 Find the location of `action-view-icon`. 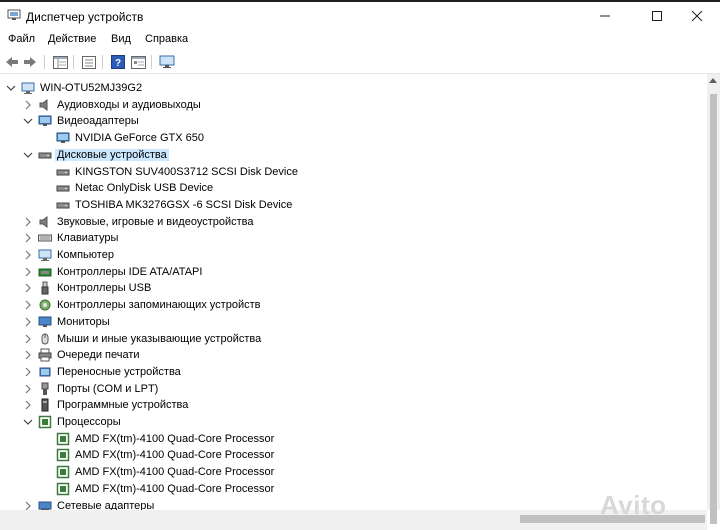

action-view-icon is located at coordinates (138, 62).